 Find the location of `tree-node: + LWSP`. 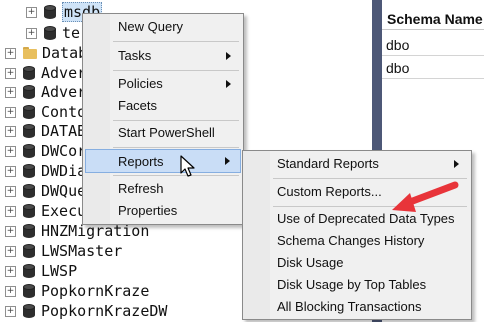

tree-node: + LWSP is located at coordinates (41, 271).